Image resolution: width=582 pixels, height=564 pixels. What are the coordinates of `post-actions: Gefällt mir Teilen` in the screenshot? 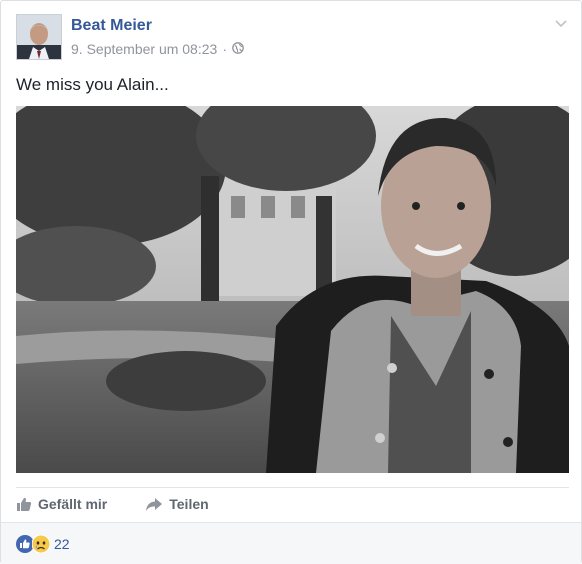 It's located at (131, 504).